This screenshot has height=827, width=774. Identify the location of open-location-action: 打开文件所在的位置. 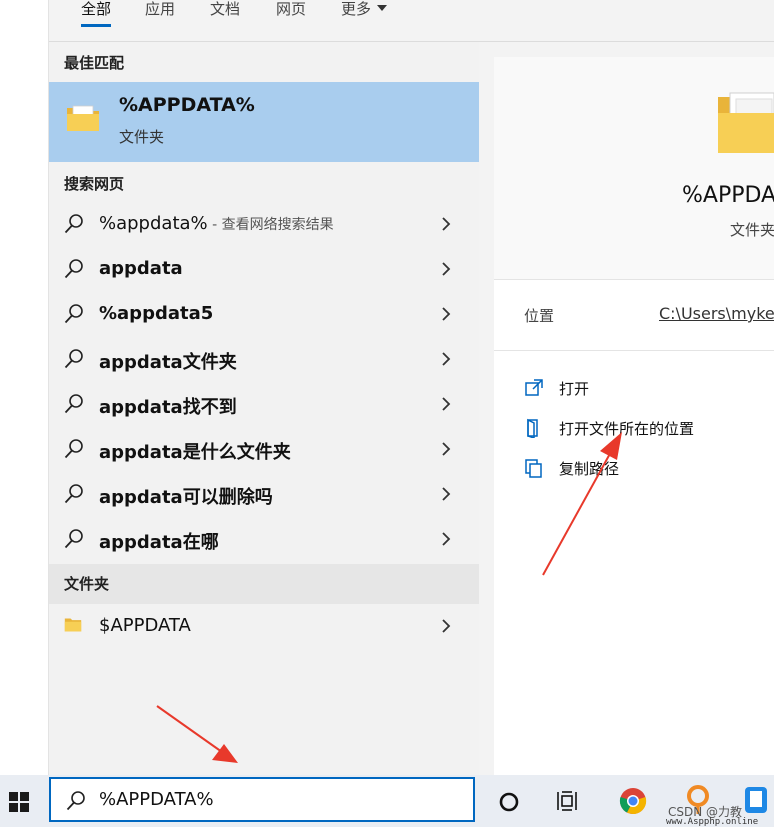
(649, 430).